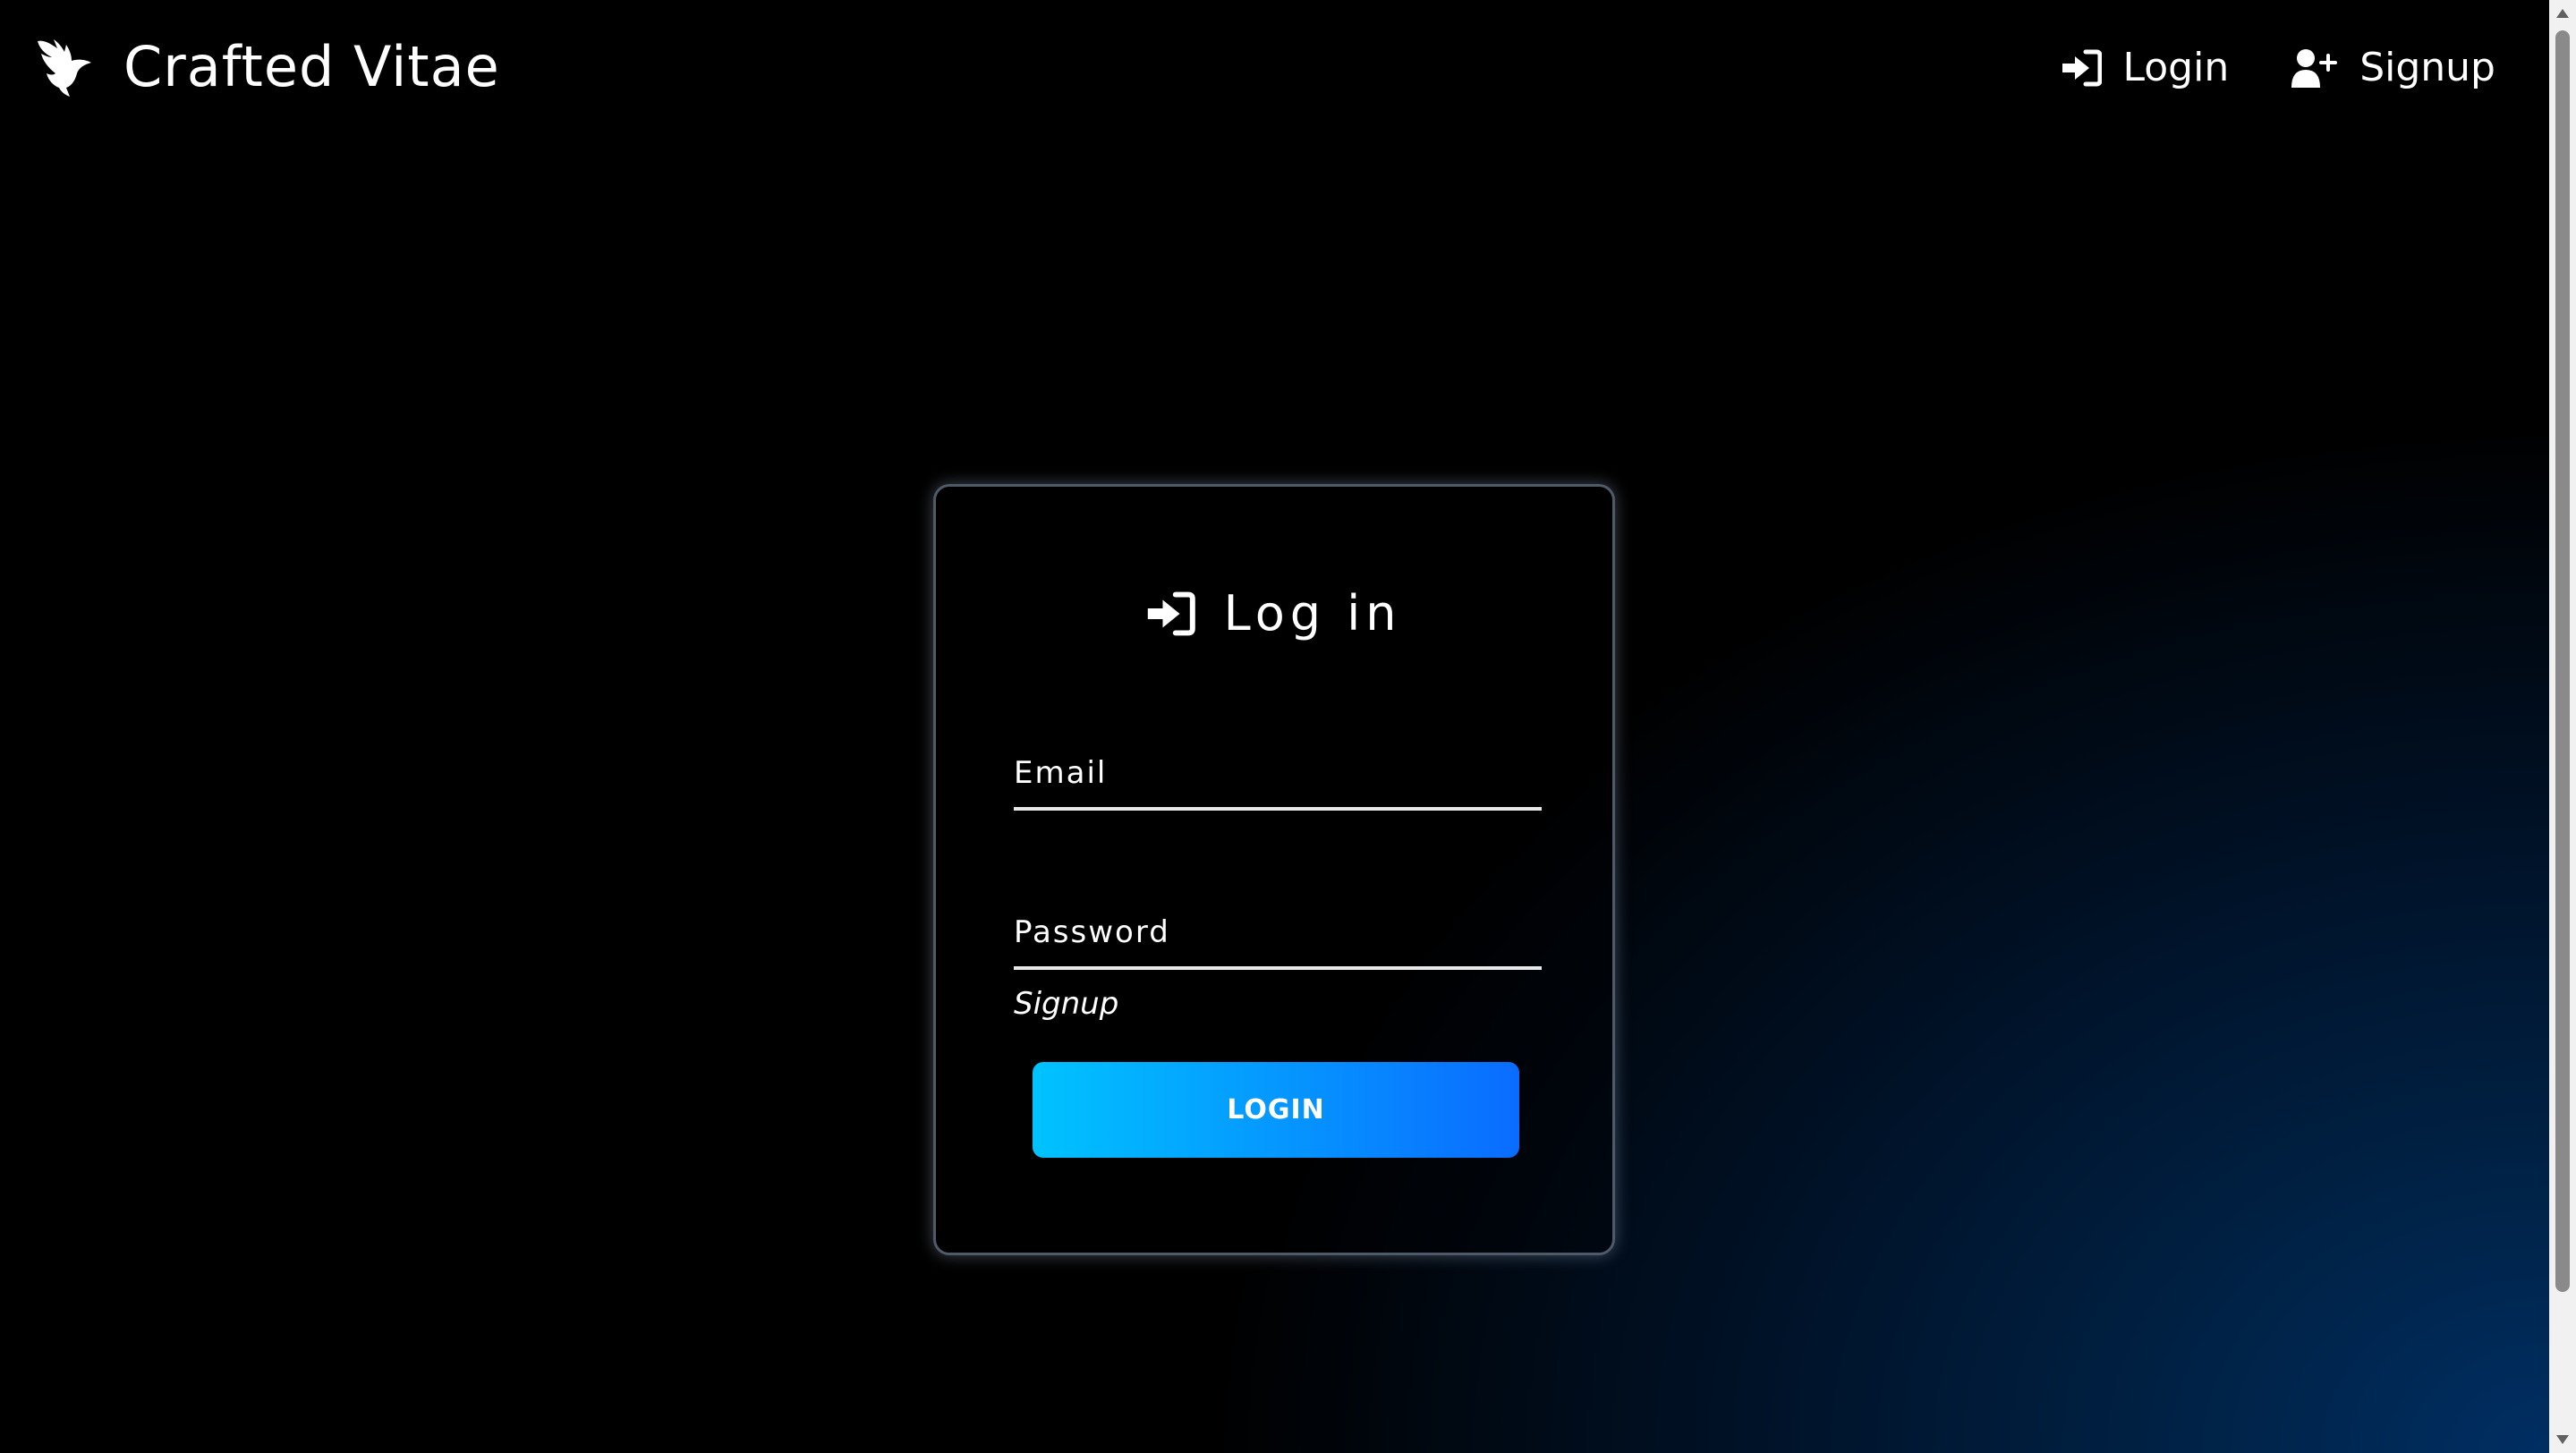  I want to click on scrollbar-thumb, so click(2562, 661).